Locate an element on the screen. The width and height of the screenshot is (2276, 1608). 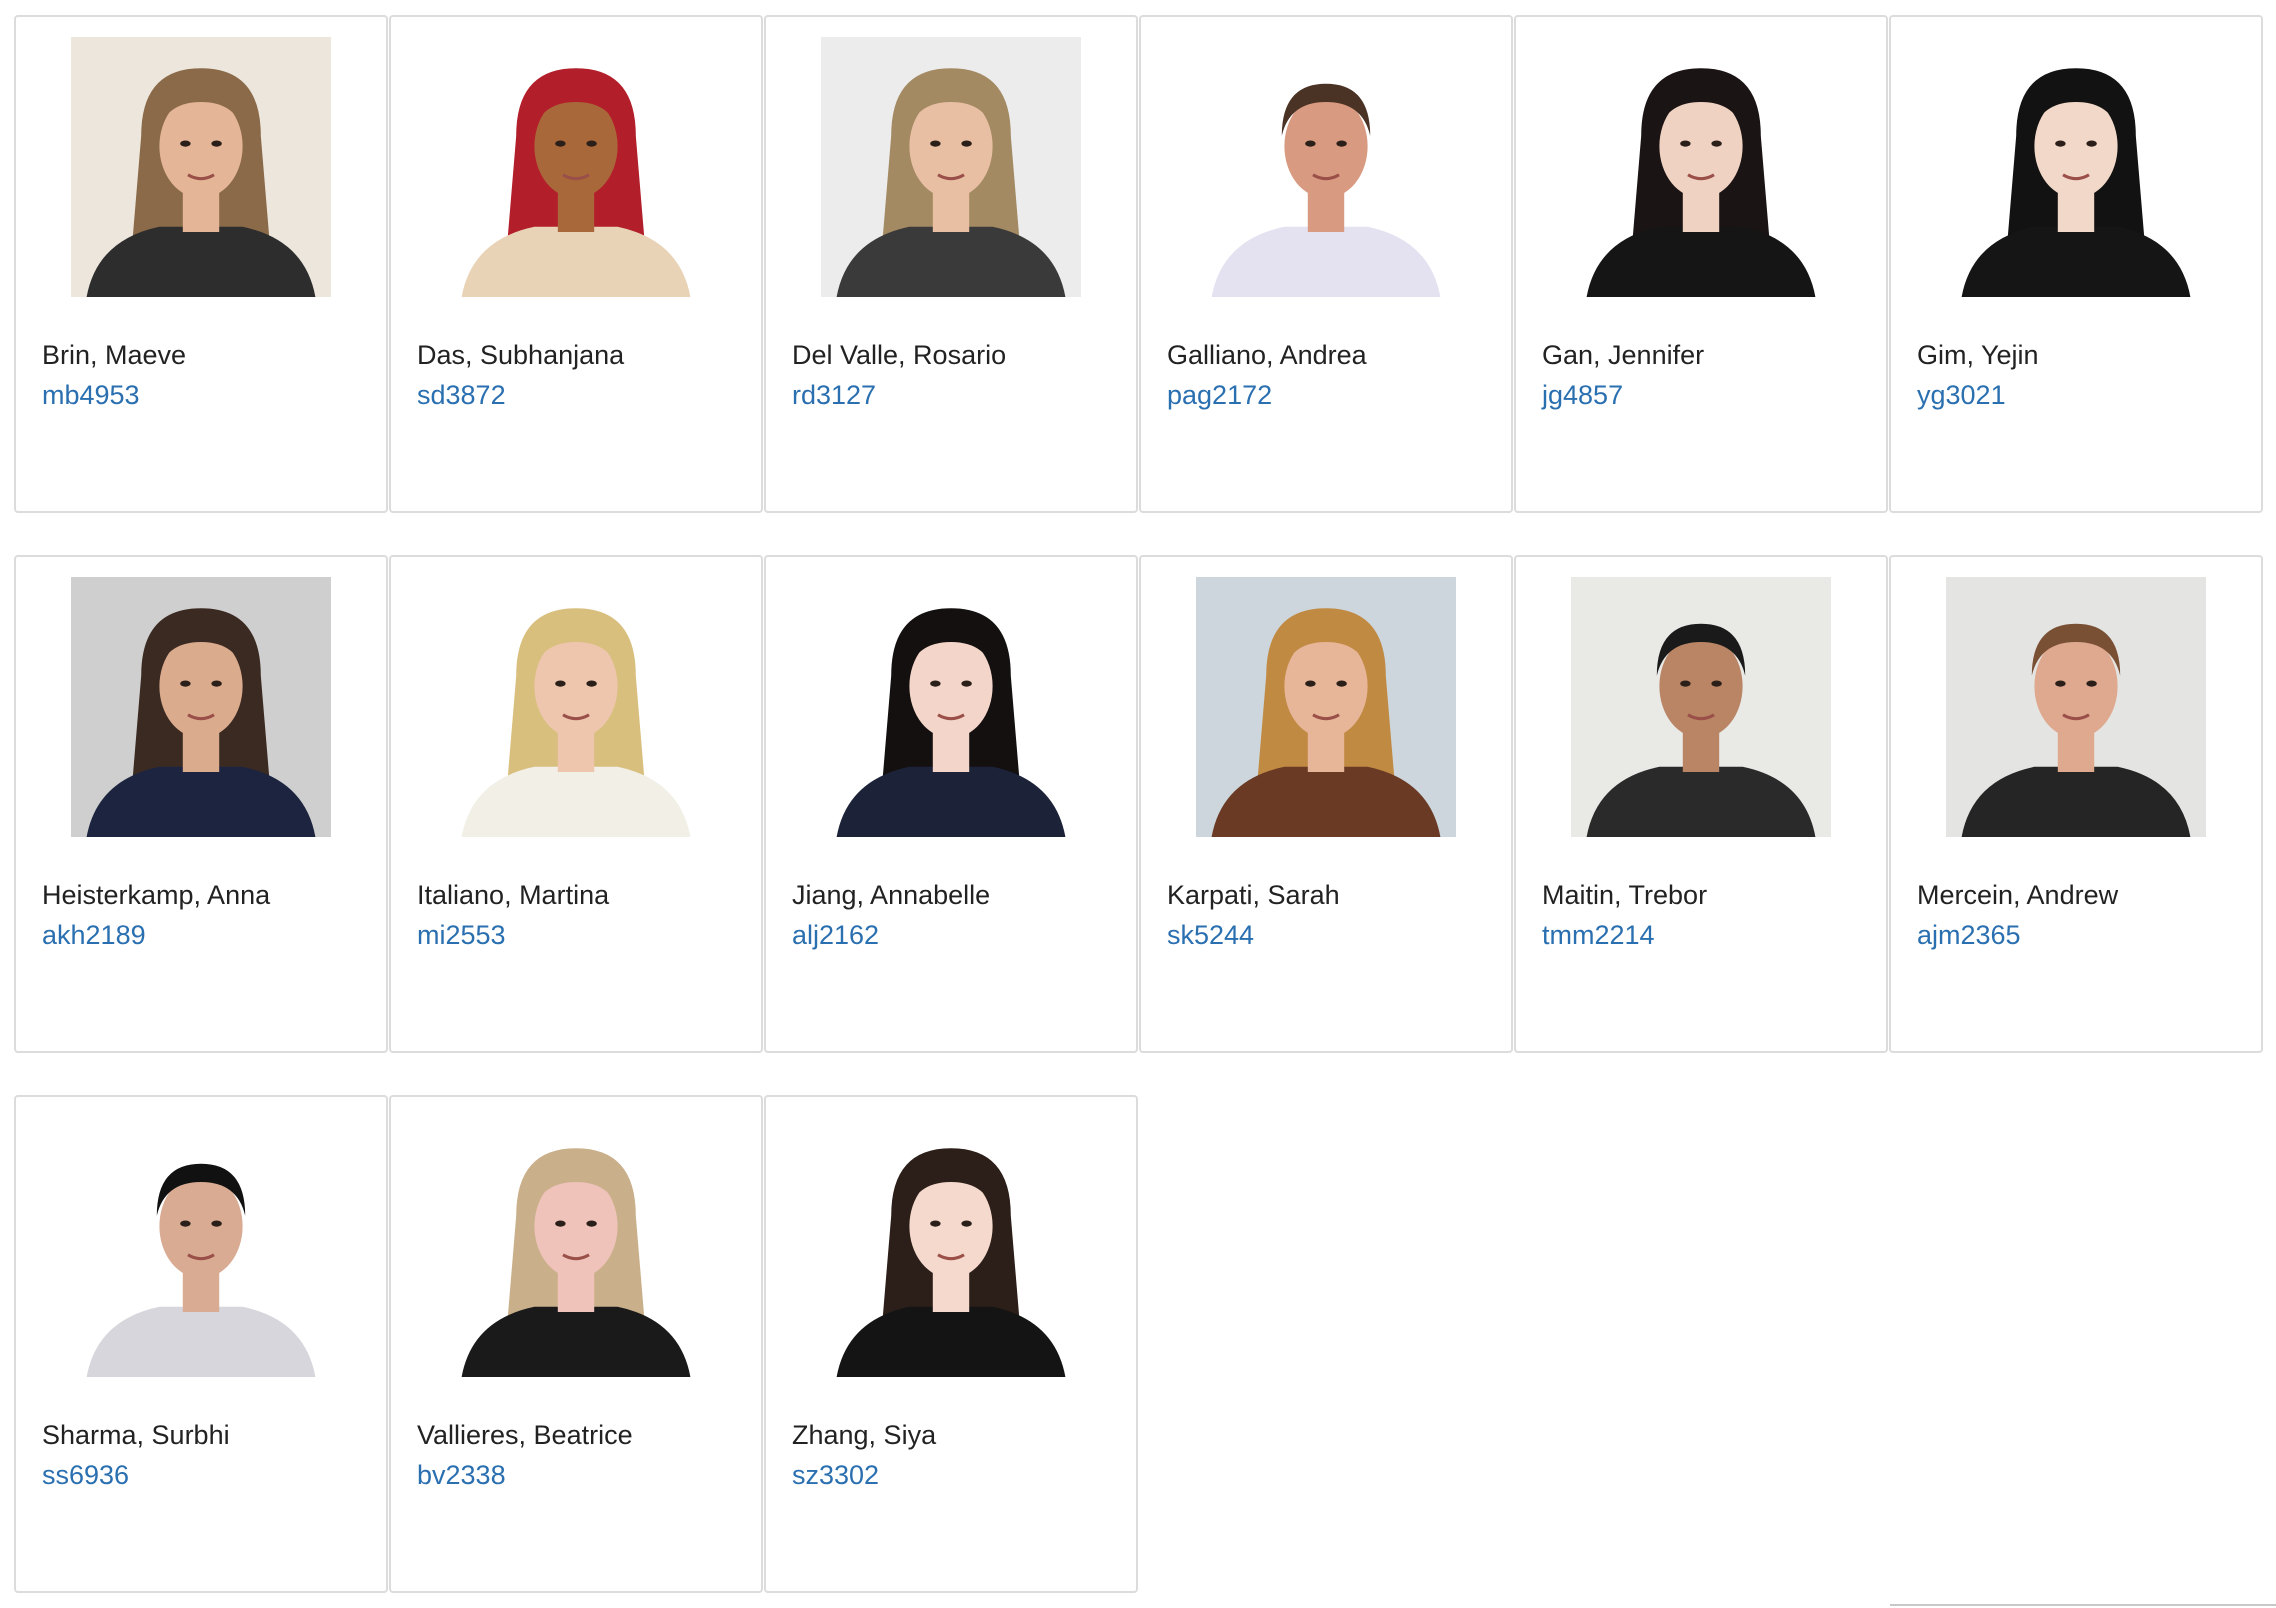
student-name: Vallieres, Beatrice is located at coordinates (525, 1435).